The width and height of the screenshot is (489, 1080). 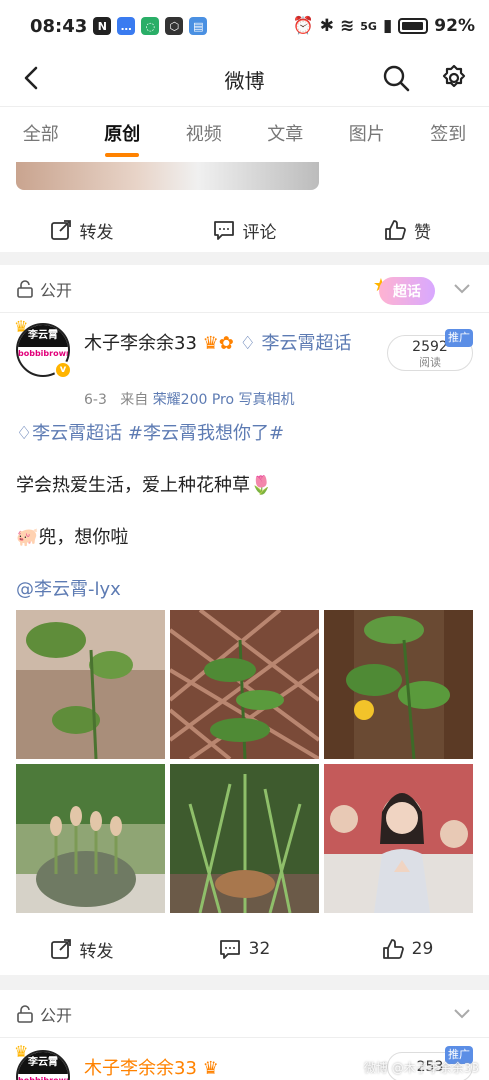 What do you see at coordinates (396, 78) in the screenshot?
I see `search-icon` at bounding box center [396, 78].